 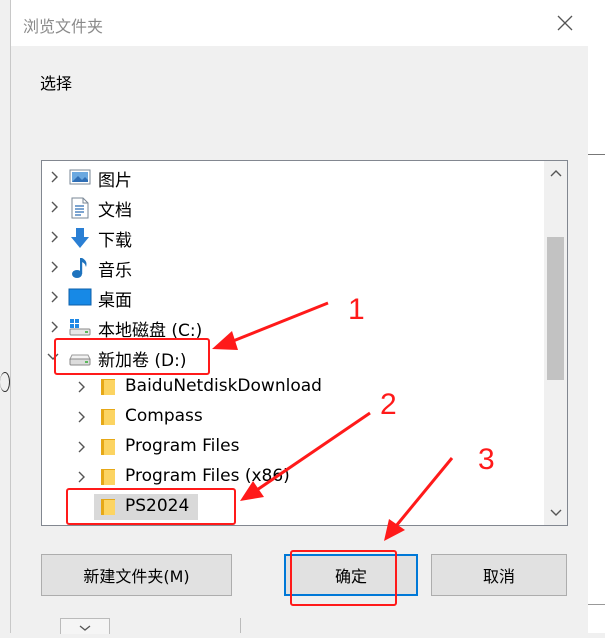 I want to click on vertical-scrollbar, so click(x=555, y=343).